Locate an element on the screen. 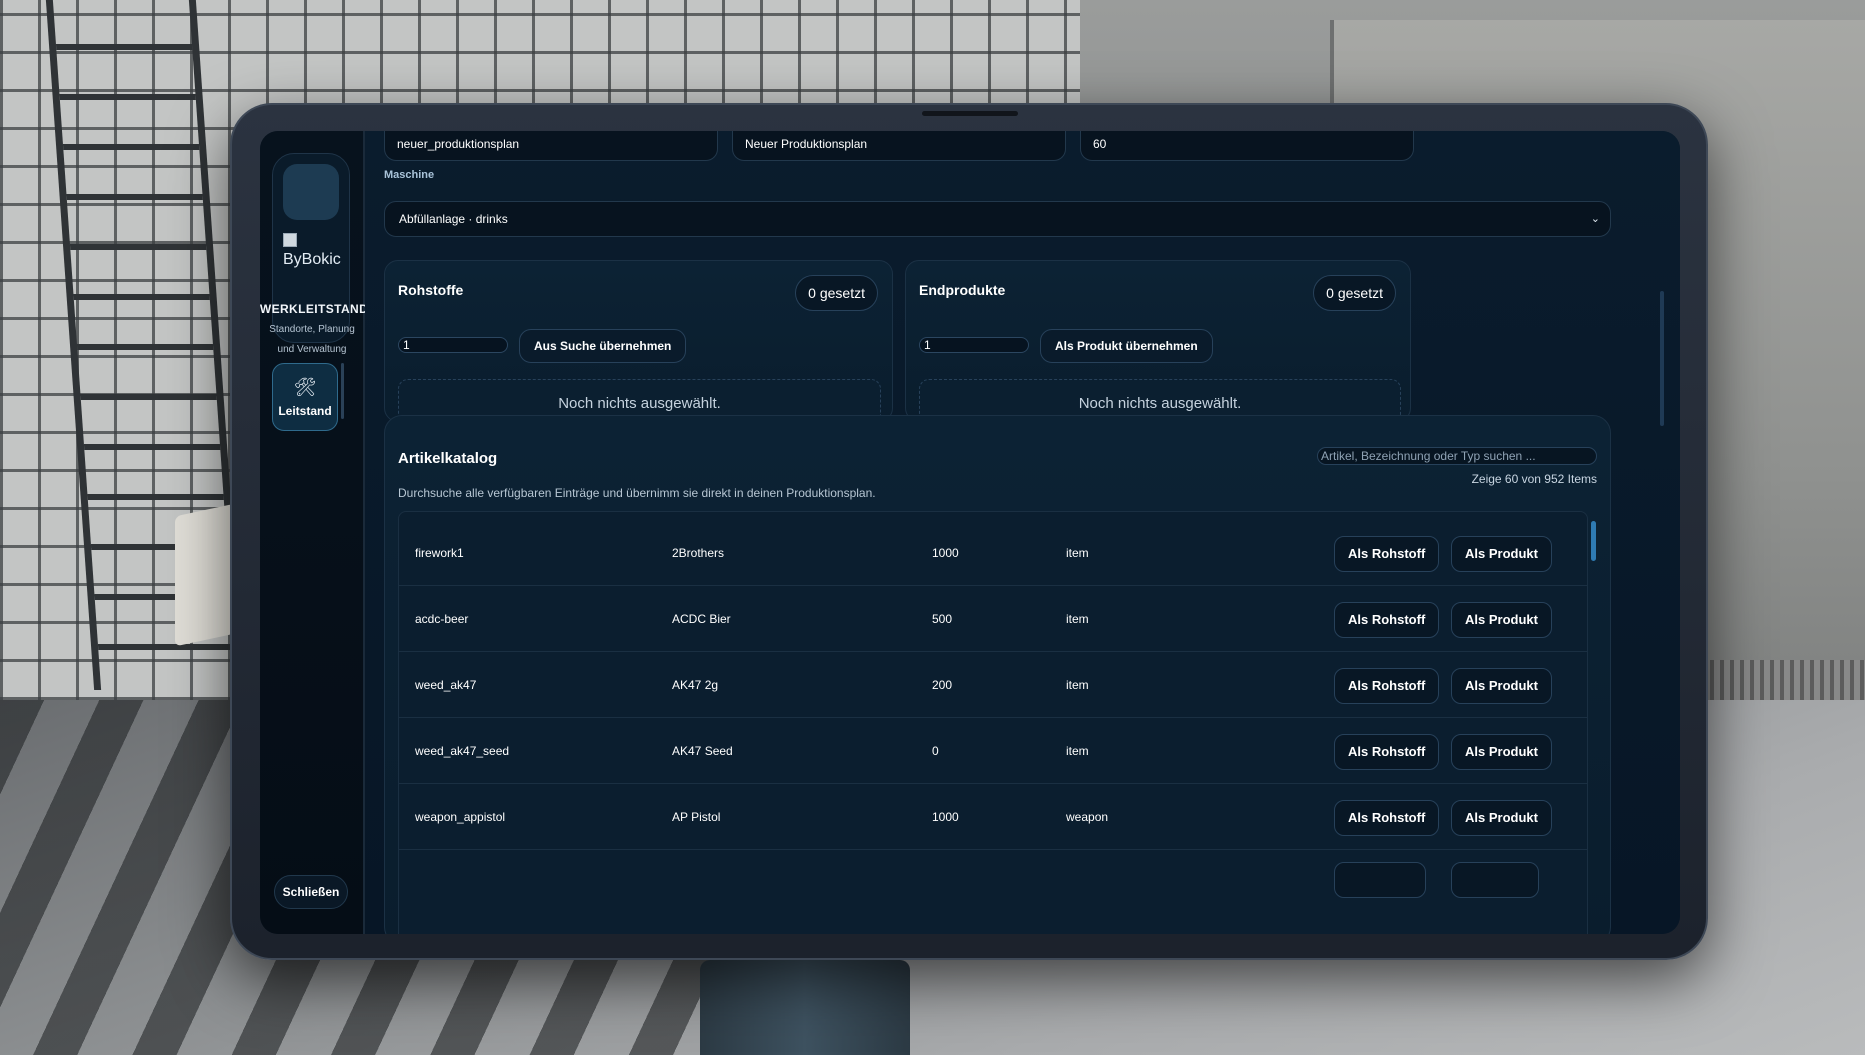 The image size is (1865, 1055). item-label: AK47 2g is located at coordinates (695, 685).